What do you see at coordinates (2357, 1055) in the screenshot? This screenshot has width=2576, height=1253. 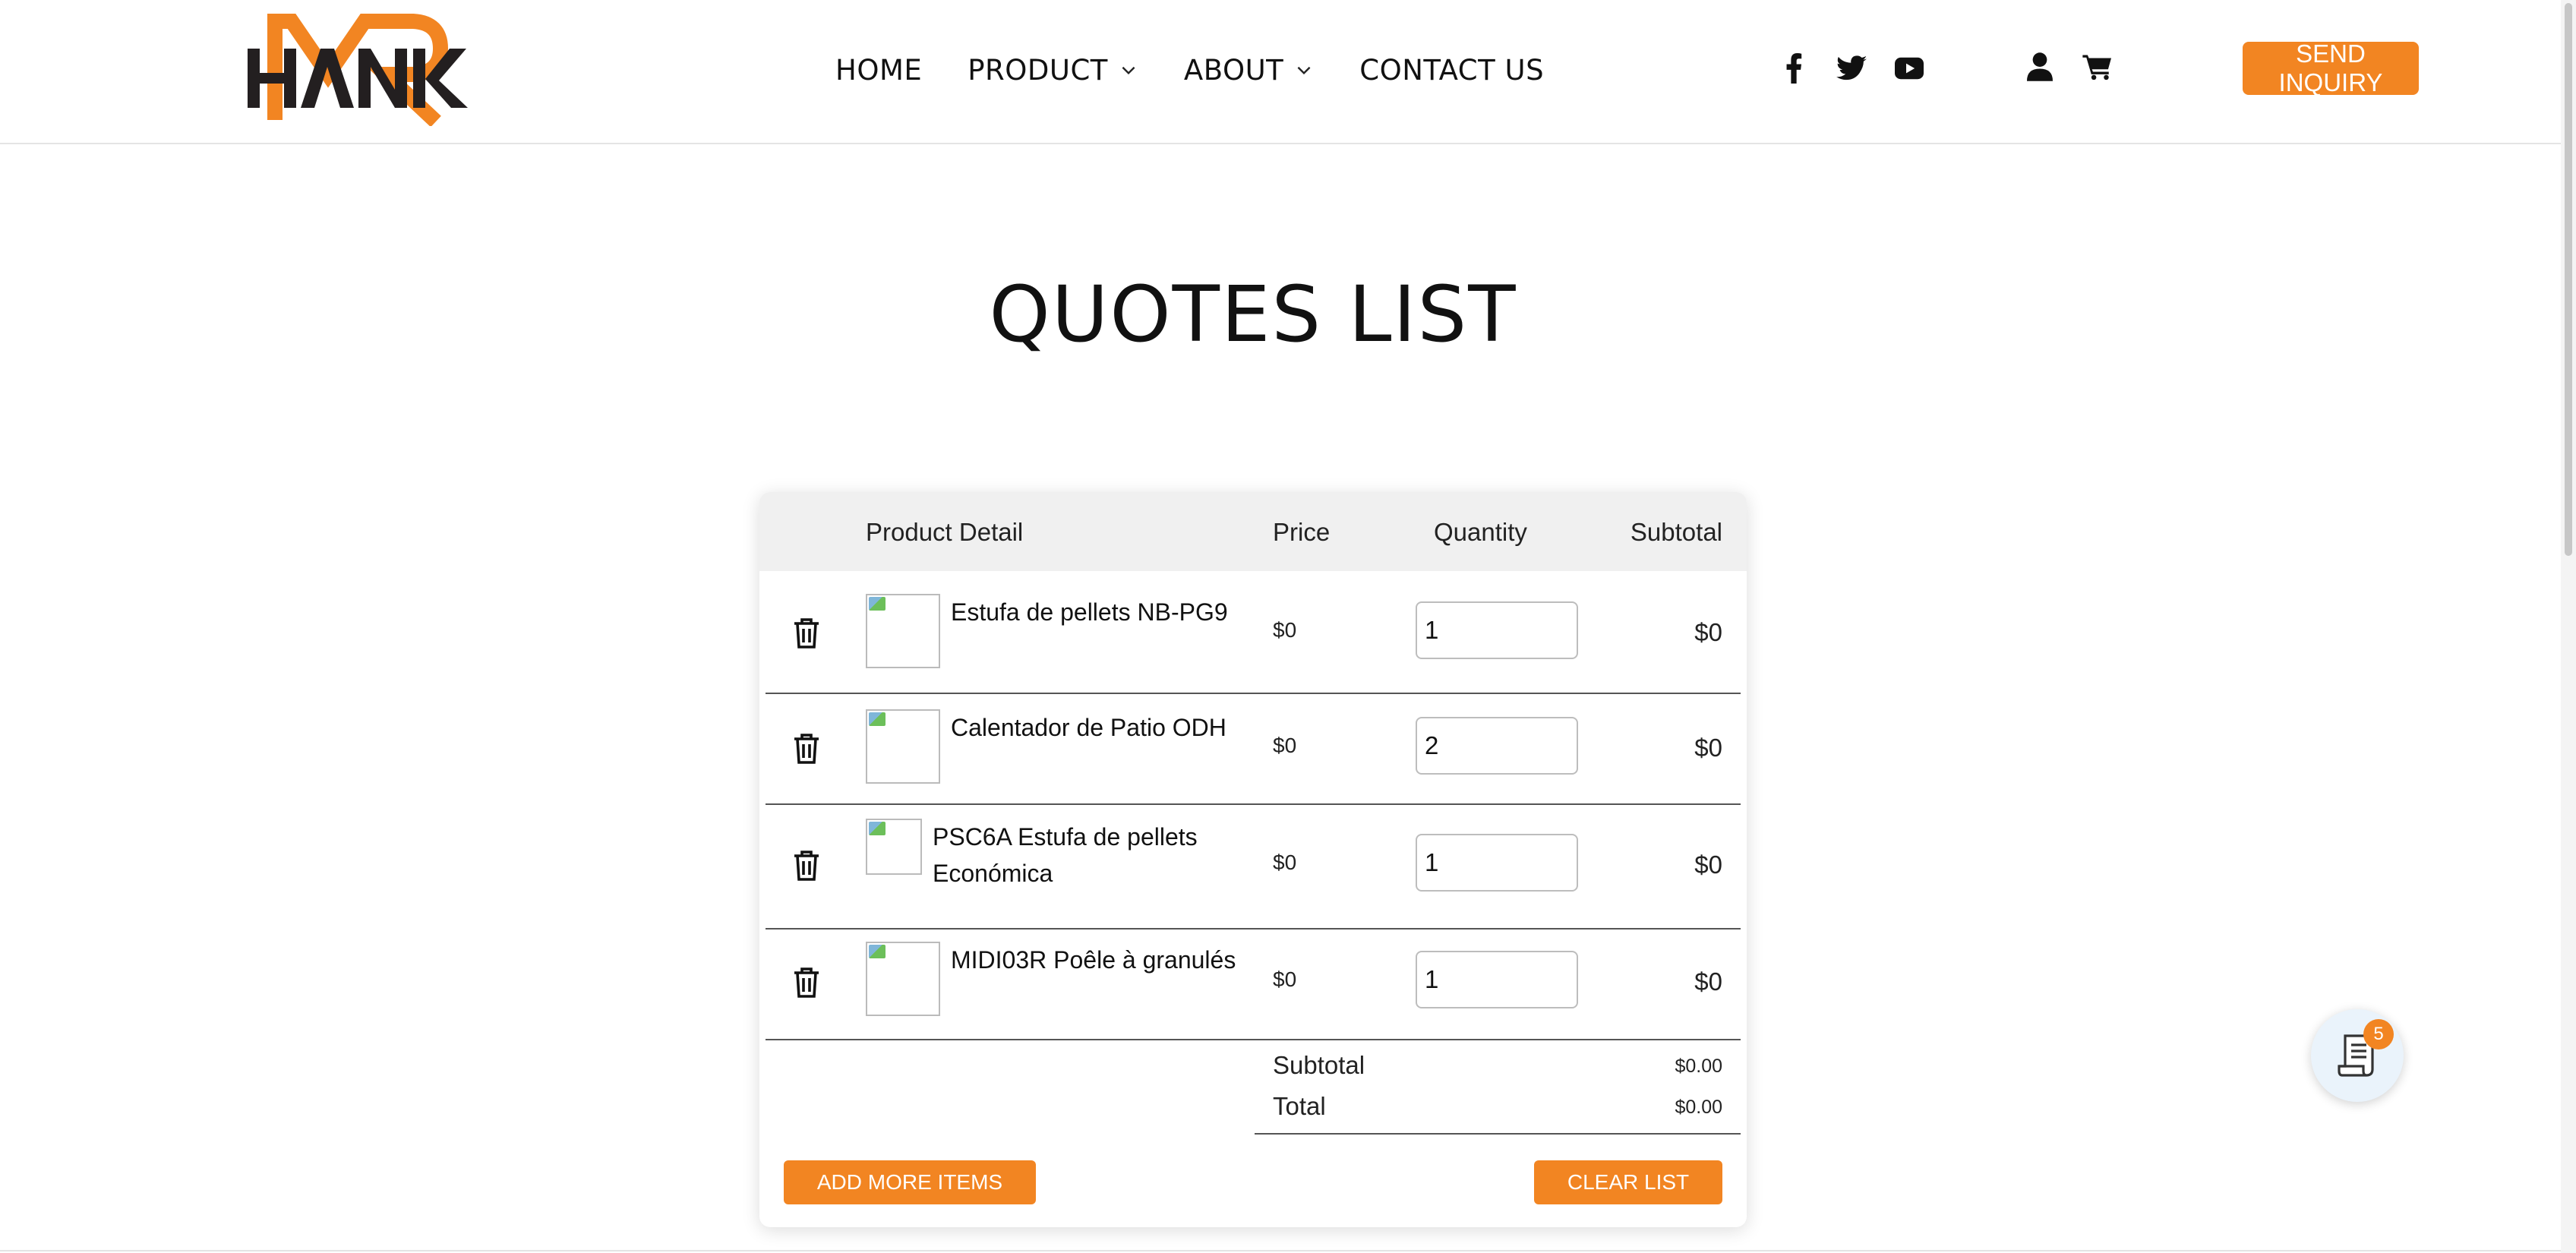 I see `quote-list-widget-button` at bounding box center [2357, 1055].